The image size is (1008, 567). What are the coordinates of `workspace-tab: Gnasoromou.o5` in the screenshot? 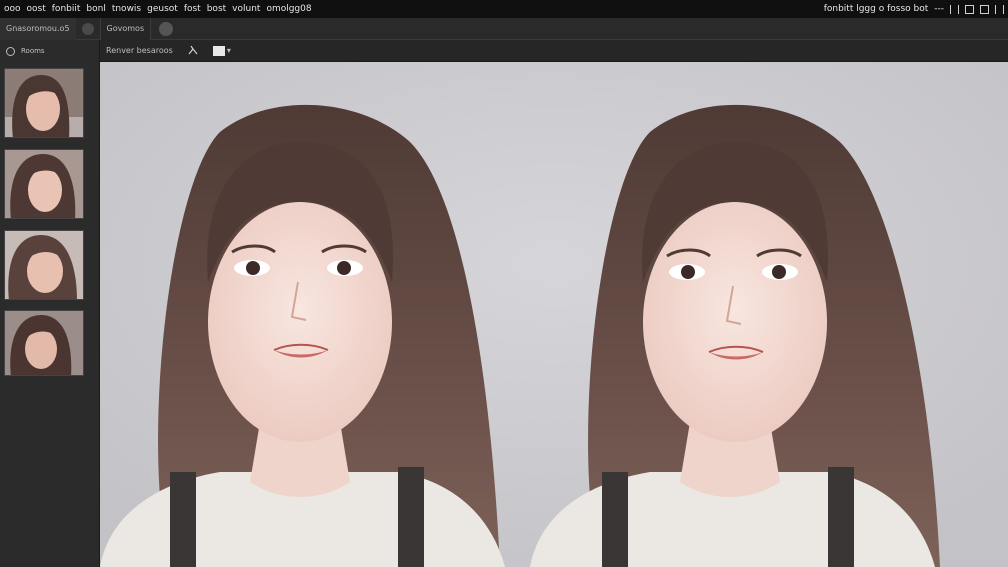 It's located at (38, 28).